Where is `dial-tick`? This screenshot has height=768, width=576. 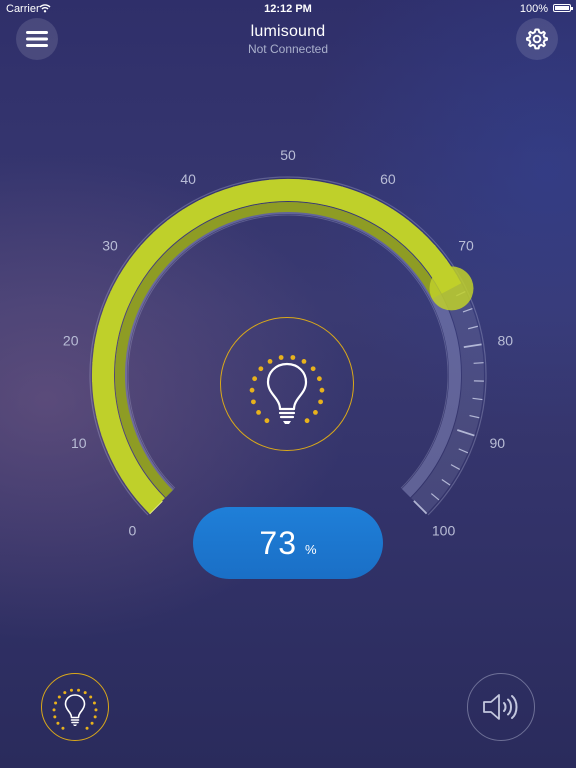 dial-tick is located at coordinates (478, 363).